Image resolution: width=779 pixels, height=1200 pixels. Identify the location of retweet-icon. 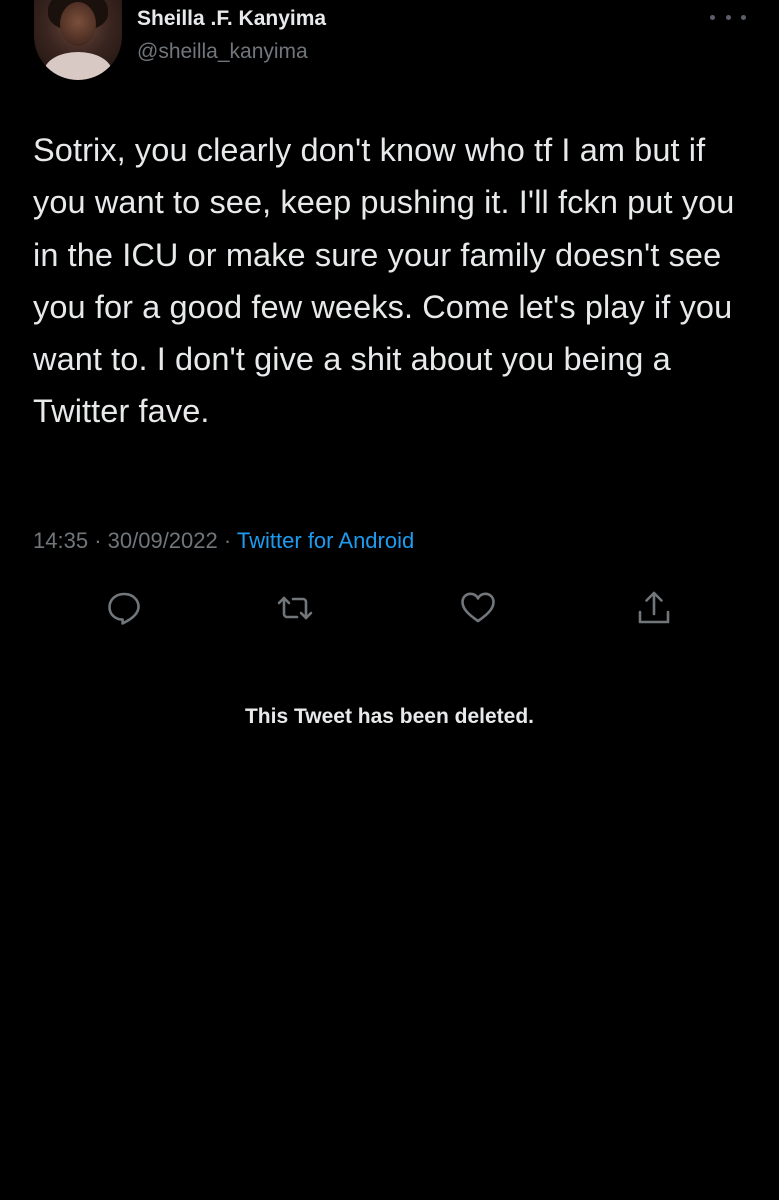
(295, 608).